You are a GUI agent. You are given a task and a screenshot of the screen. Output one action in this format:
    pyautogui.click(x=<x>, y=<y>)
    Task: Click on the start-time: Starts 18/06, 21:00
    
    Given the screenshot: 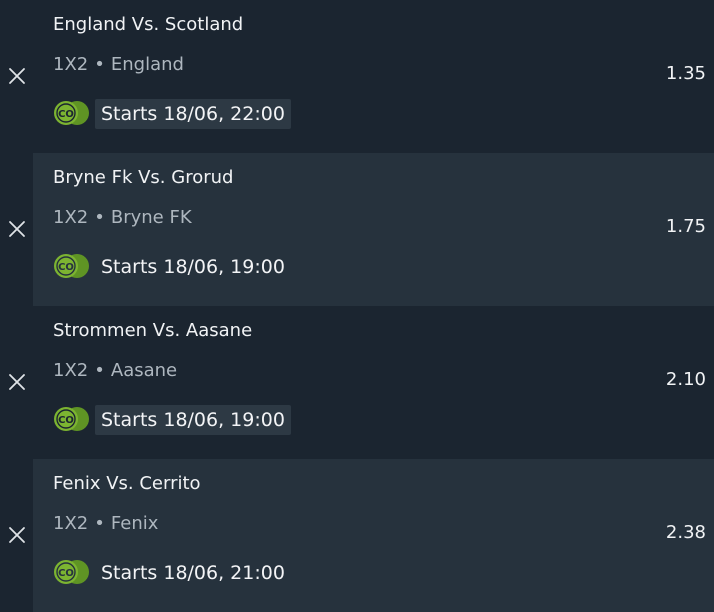 What is the action you would take?
    pyautogui.click(x=193, y=573)
    